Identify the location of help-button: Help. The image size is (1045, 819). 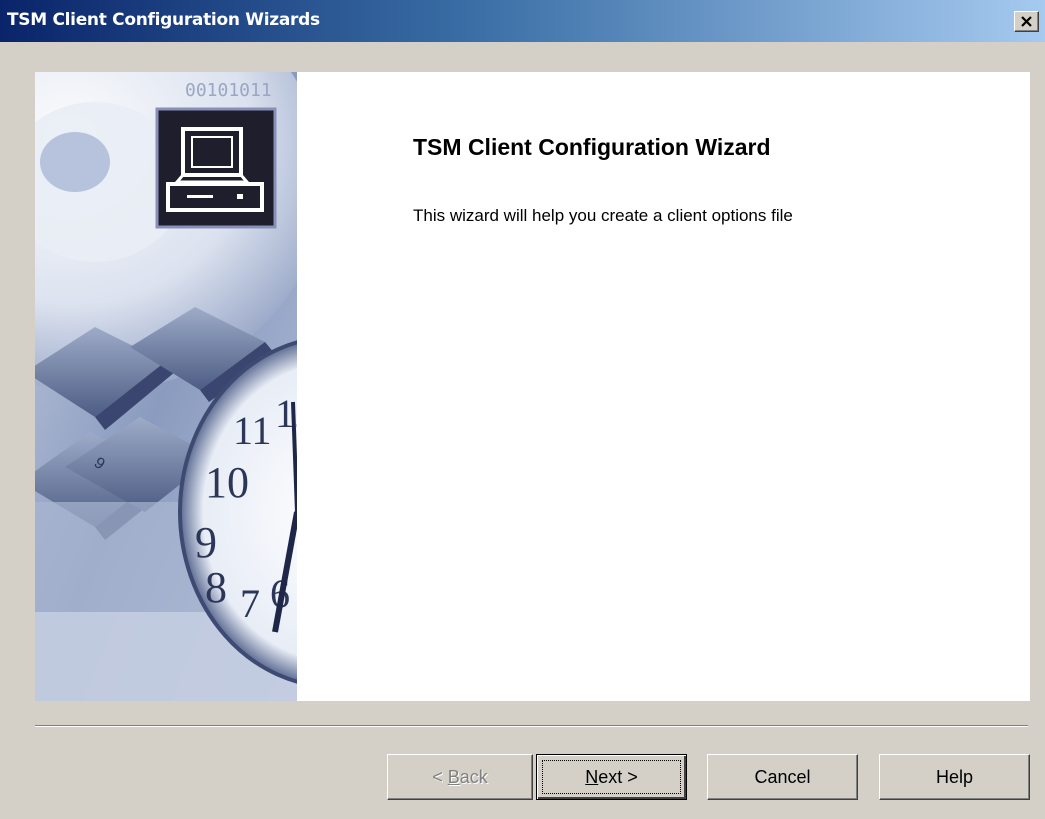
(954, 777).